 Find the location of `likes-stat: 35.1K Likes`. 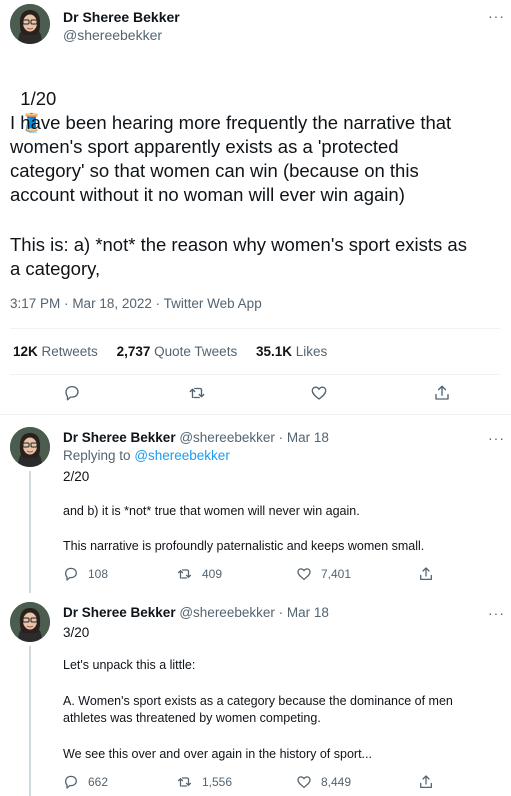

likes-stat: 35.1K Likes is located at coordinates (291, 351).